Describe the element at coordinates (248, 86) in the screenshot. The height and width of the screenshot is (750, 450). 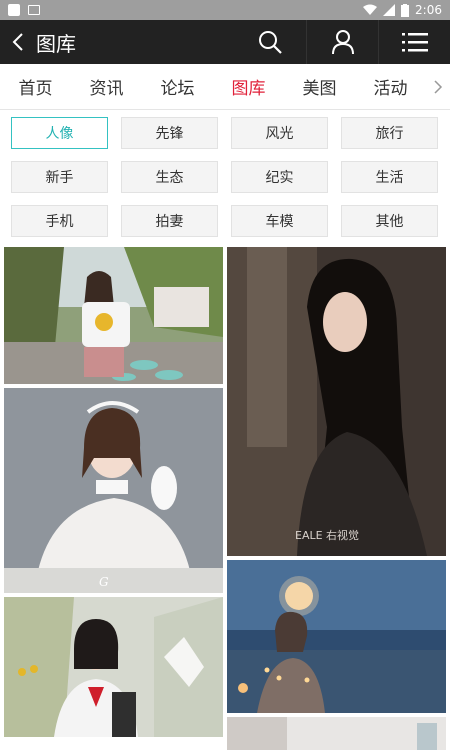
I see `tab-gallery: 图库` at that location.